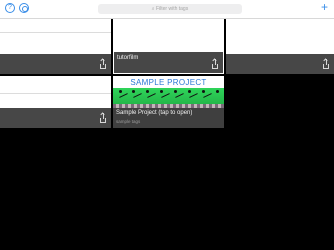  I want to click on project-tile: tutorfilm, so click(168, 46).